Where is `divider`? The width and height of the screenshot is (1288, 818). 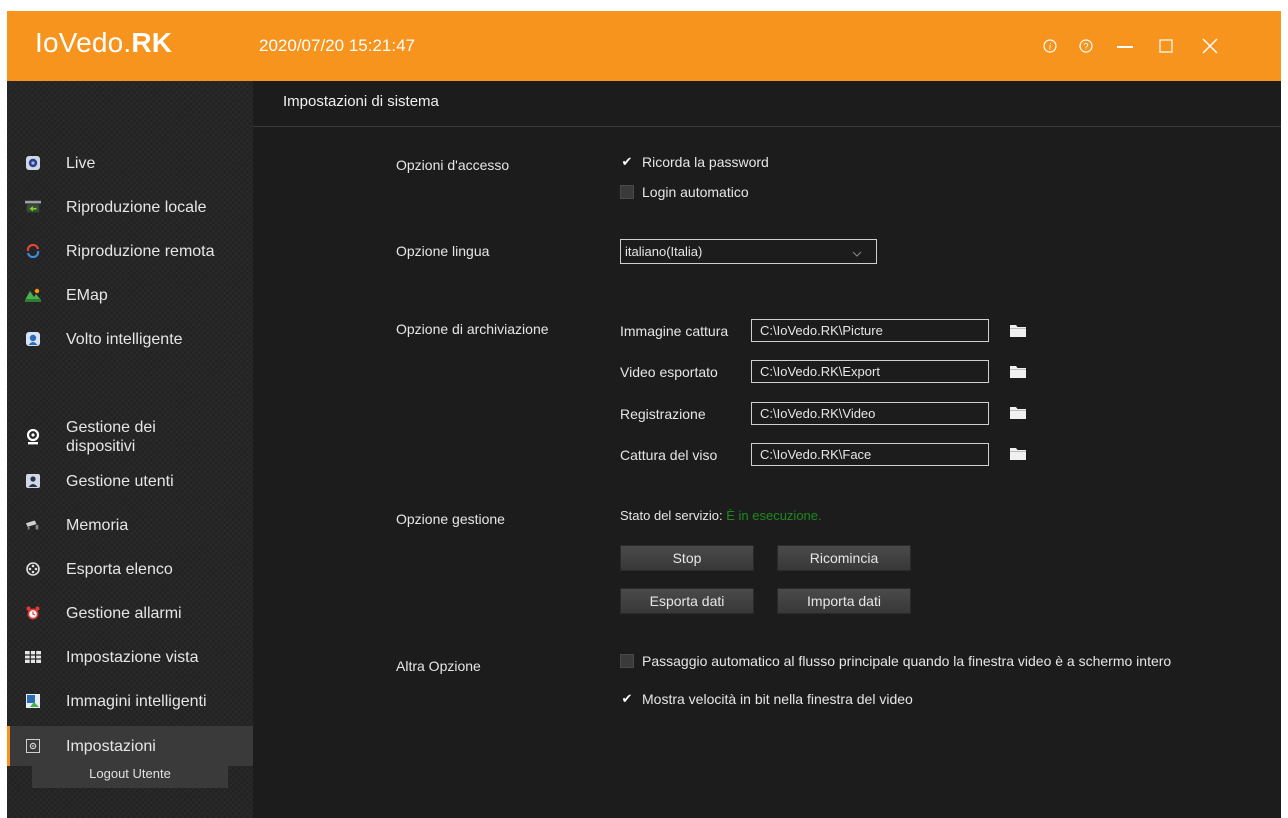 divider is located at coordinates (767, 126).